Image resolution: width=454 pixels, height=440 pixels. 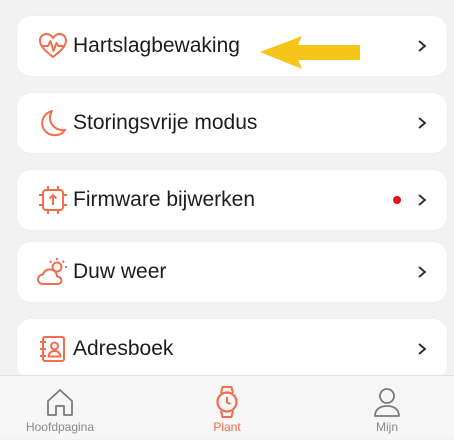 What do you see at coordinates (123, 348) in the screenshot?
I see `menu-item-label: Adresboek` at bounding box center [123, 348].